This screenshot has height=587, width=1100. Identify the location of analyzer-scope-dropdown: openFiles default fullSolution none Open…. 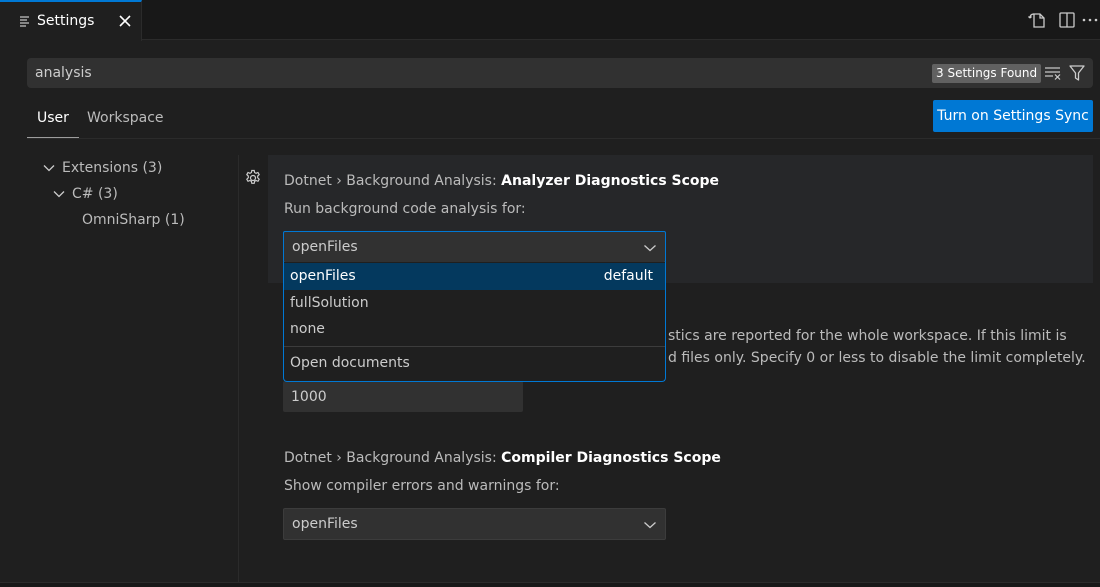
(474, 322).